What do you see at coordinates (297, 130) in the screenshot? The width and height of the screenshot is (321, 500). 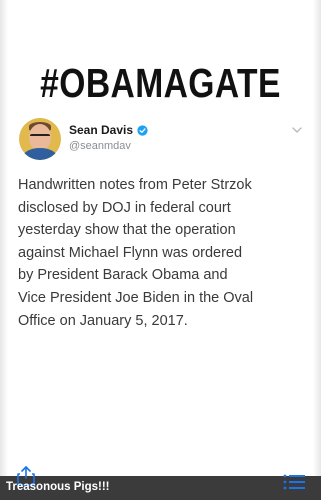 I see `chevron-down-icon` at bounding box center [297, 130].